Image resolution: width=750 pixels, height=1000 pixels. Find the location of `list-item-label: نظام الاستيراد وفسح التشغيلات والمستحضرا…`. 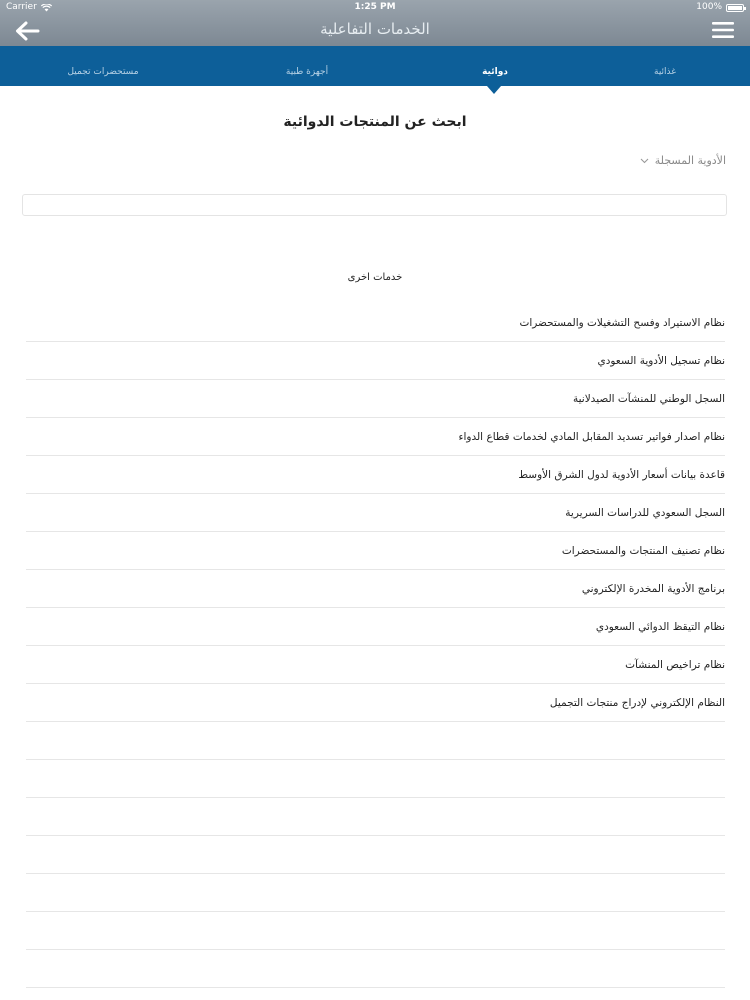

list-item-label: نظام الاستيراد وفسح التشغيلات والمستحضرا… is located at coordinates (622, 322).